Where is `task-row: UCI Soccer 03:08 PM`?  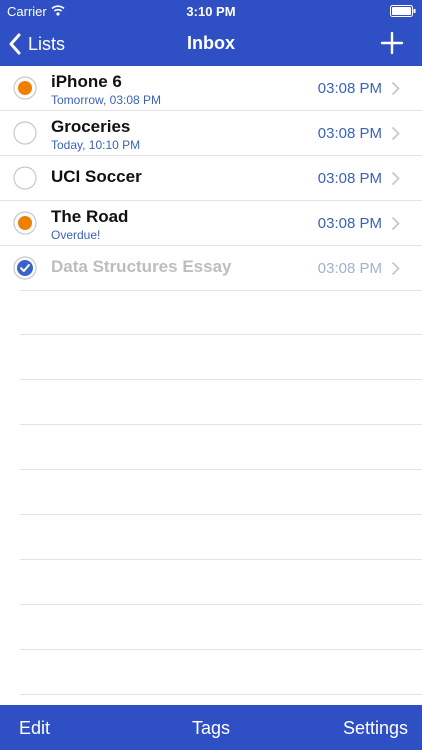
task-row: UCI Soccer 03:08 PM is located at coordinates (211, 178).